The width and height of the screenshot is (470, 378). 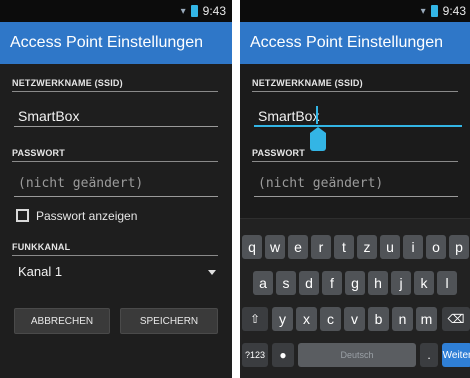 I want to click on key-b: b, so click(x=378, y=319).